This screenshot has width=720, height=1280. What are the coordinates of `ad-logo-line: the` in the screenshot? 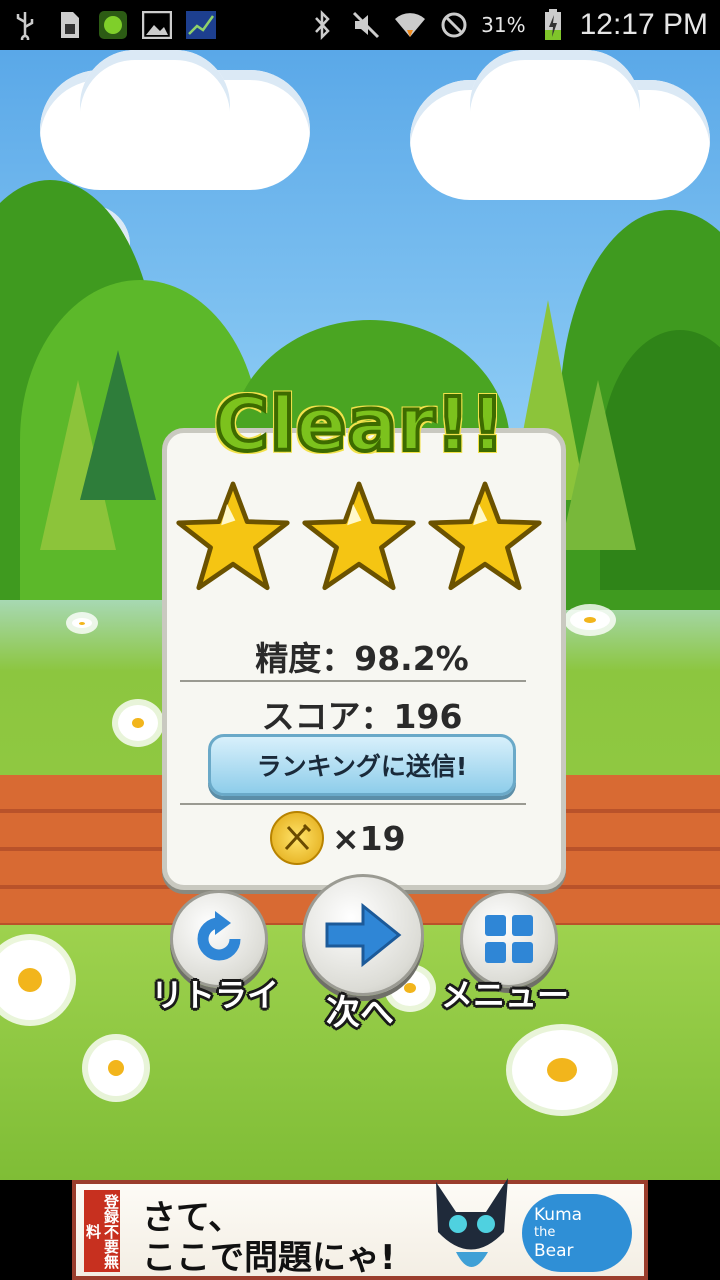 It's located at (545, 1232).